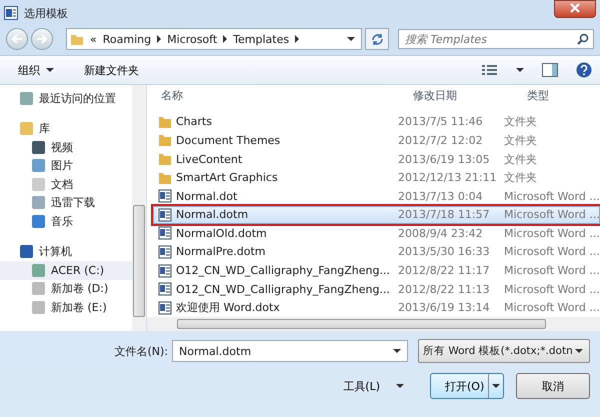  I want to click on filename-field: Normal.dotm, so click(290, 351).